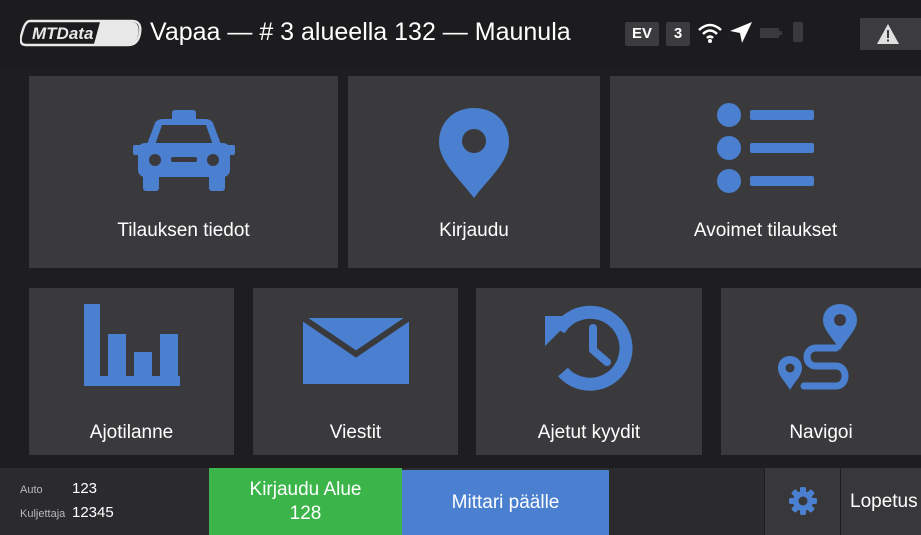 Image resolution: width=921 pixels, height=535 pixels. Describe the element at coordinates (305, 501) in the screenshot. I see `login-area-button: Kirjaudu Alue 128` at that location.